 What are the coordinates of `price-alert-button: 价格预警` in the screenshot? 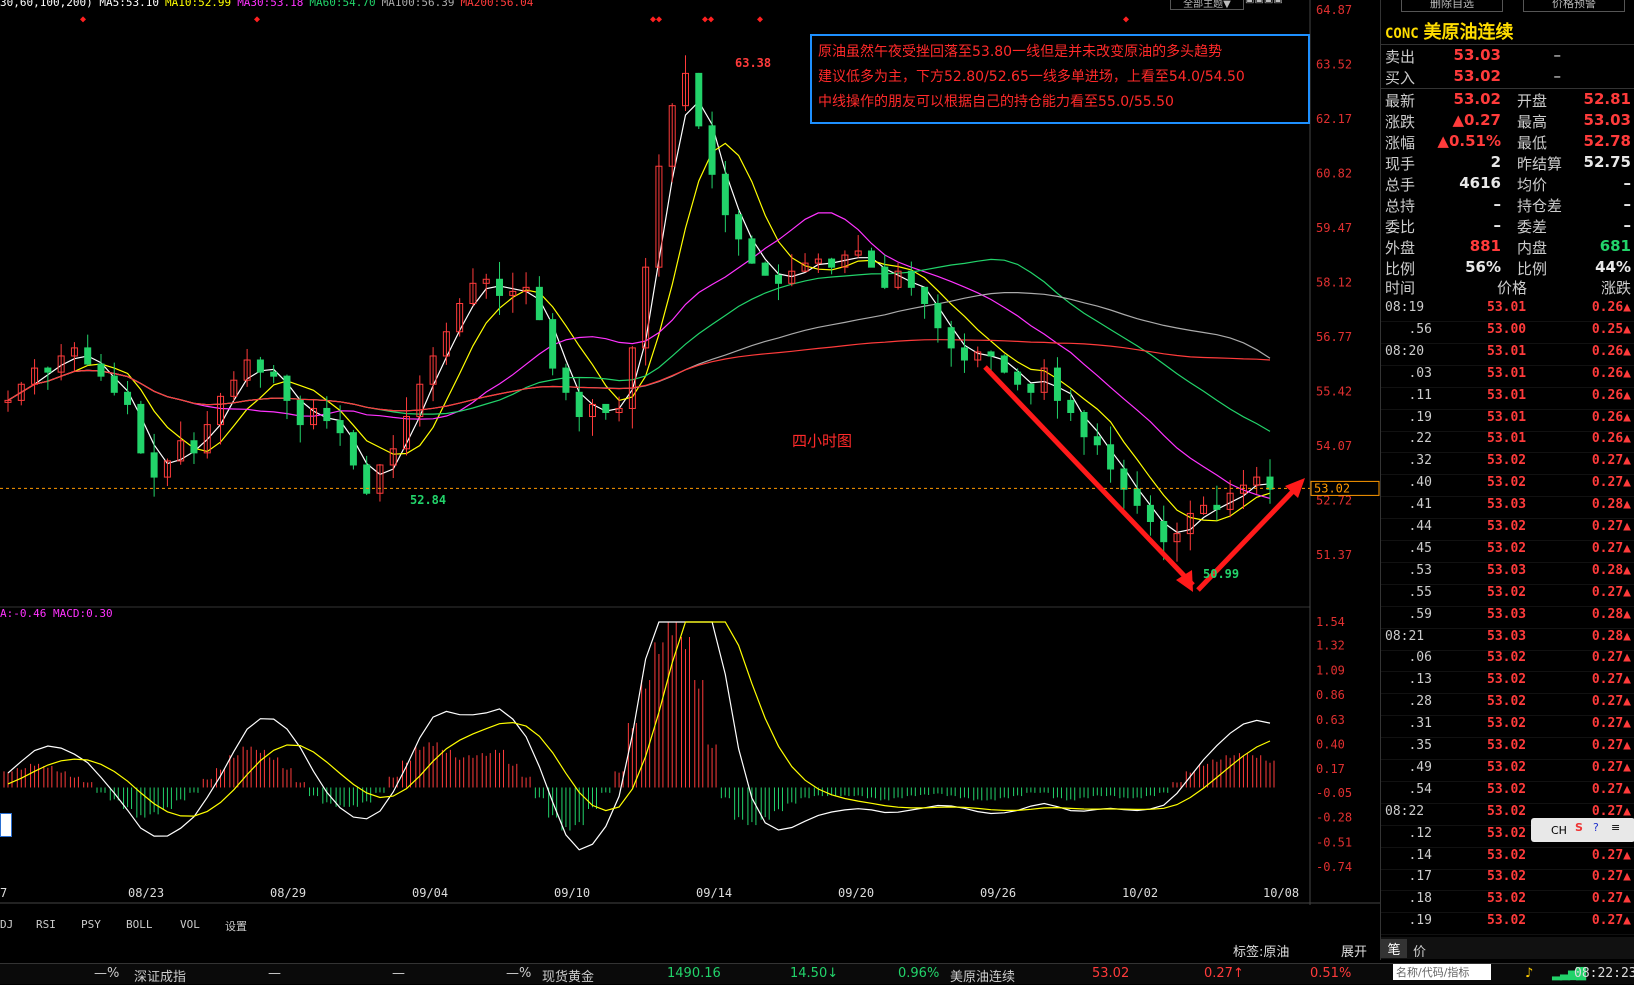 It's located at (1574, 6).